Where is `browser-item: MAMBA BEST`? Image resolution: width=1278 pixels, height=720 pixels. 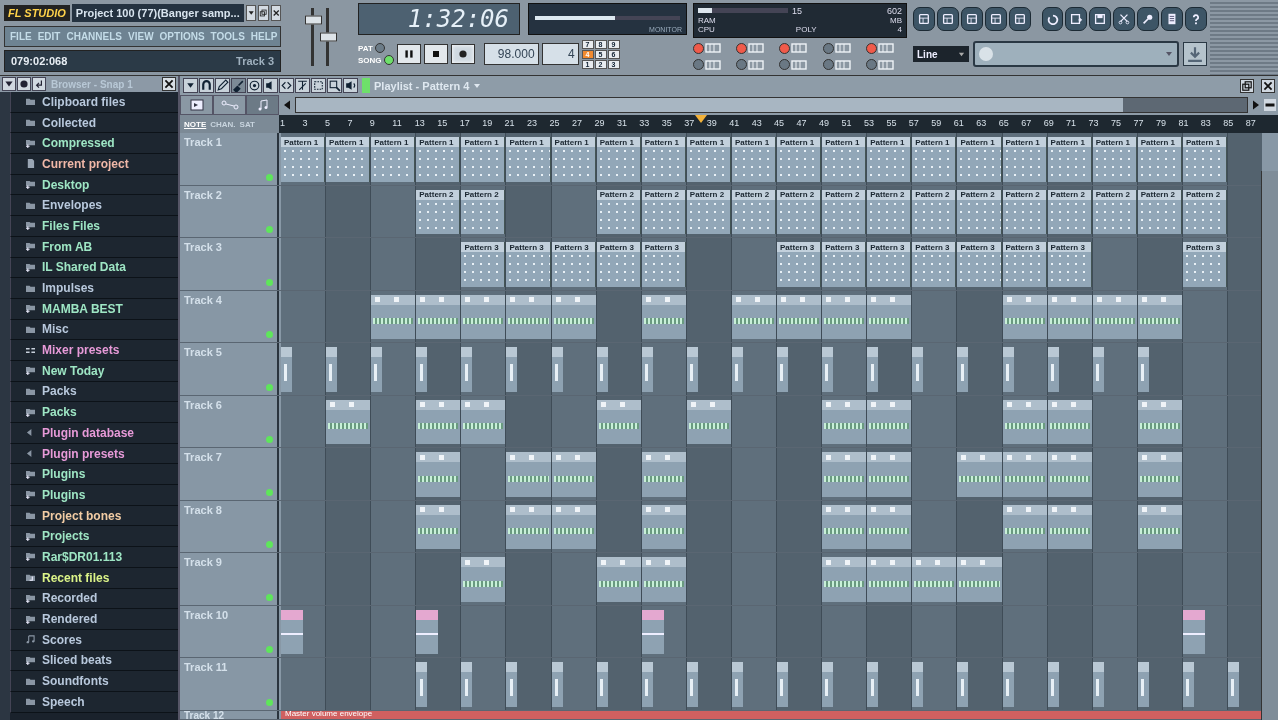 browser-item: MAMBA BEST is located at coordinates (94, 309).